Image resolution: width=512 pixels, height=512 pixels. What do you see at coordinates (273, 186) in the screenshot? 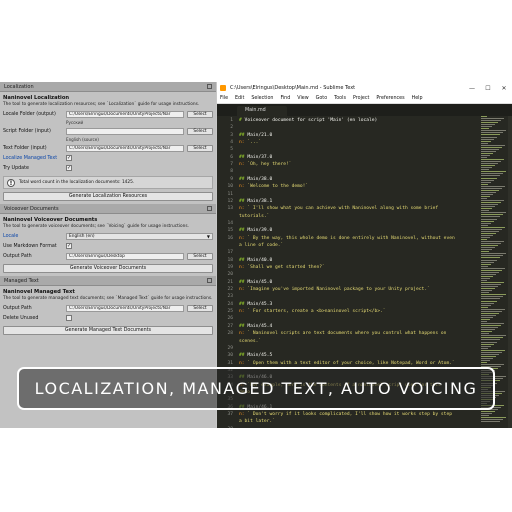
I see `code-line: n: `Welcome to the demo!`` at bounding box center [273, 186].